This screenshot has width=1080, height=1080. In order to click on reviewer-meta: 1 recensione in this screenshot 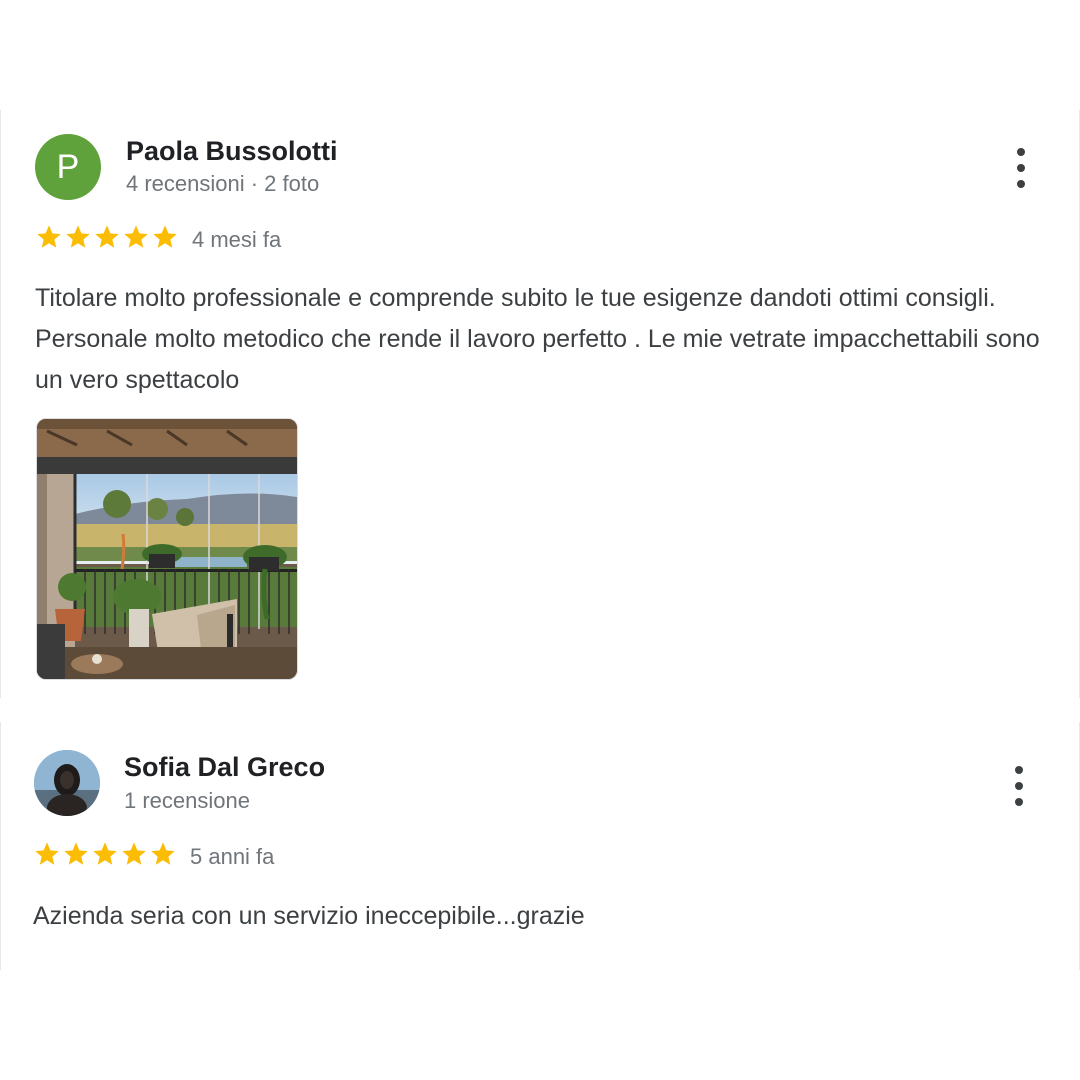, I will do `click(187, 800)`.